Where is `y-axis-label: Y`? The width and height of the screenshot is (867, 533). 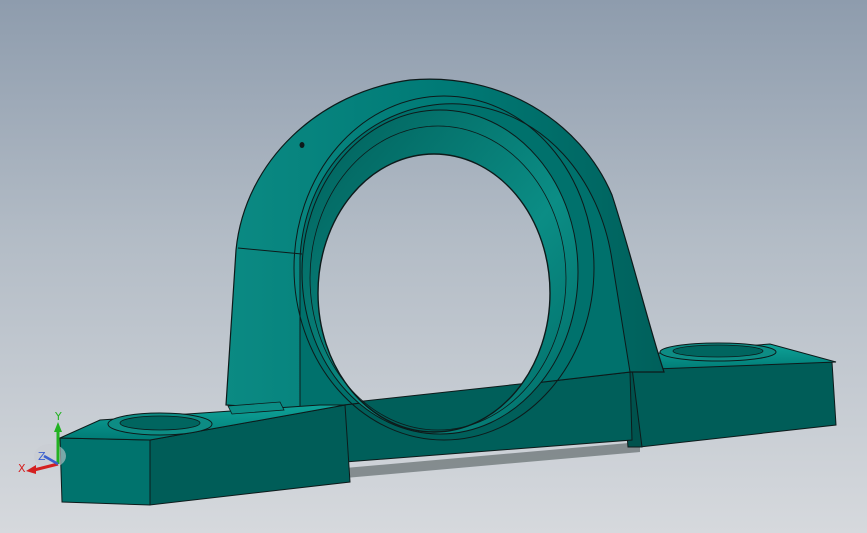 y-axis-label: Y is located at coordinates (58, 416).